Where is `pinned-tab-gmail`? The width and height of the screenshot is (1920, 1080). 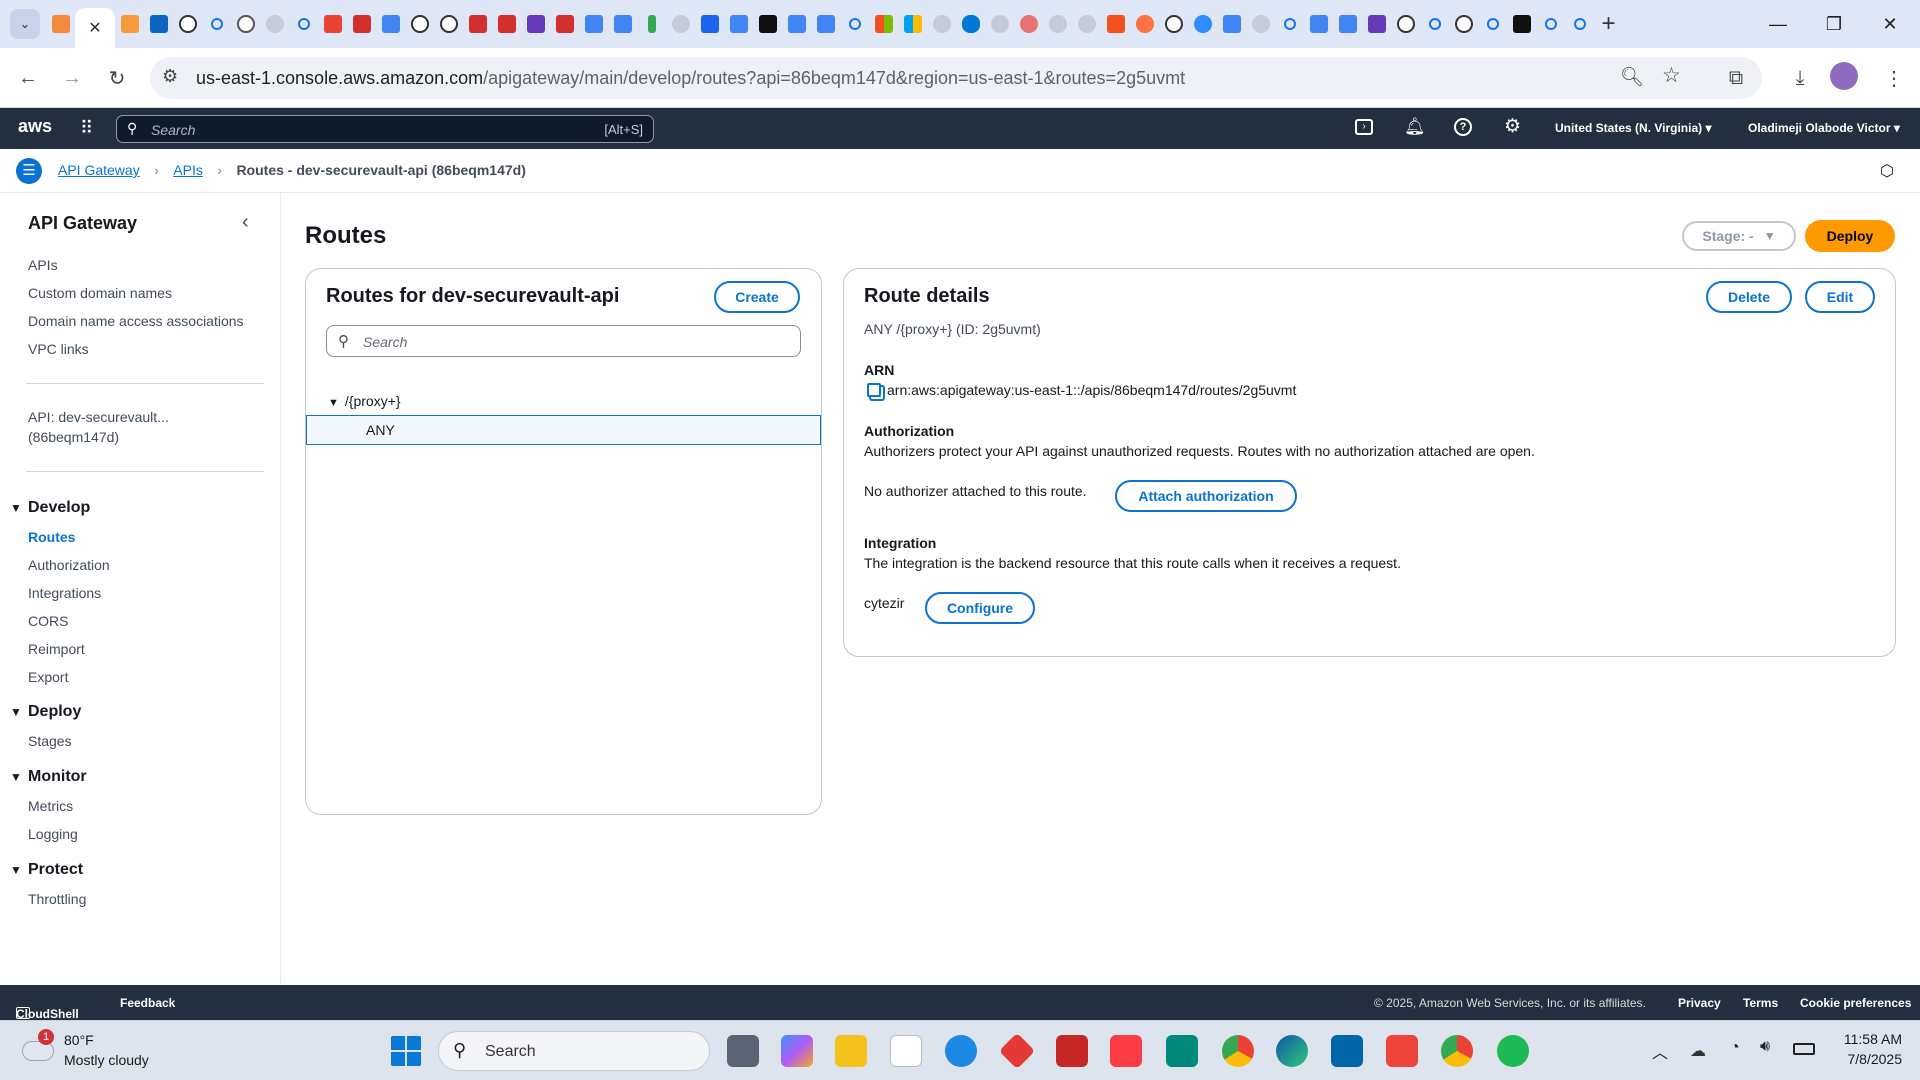
pinned-tab-gmail is located at coordinates (332, 24).